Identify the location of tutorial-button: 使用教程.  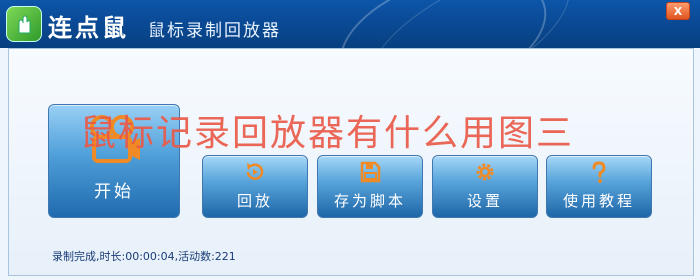
(599, 186).